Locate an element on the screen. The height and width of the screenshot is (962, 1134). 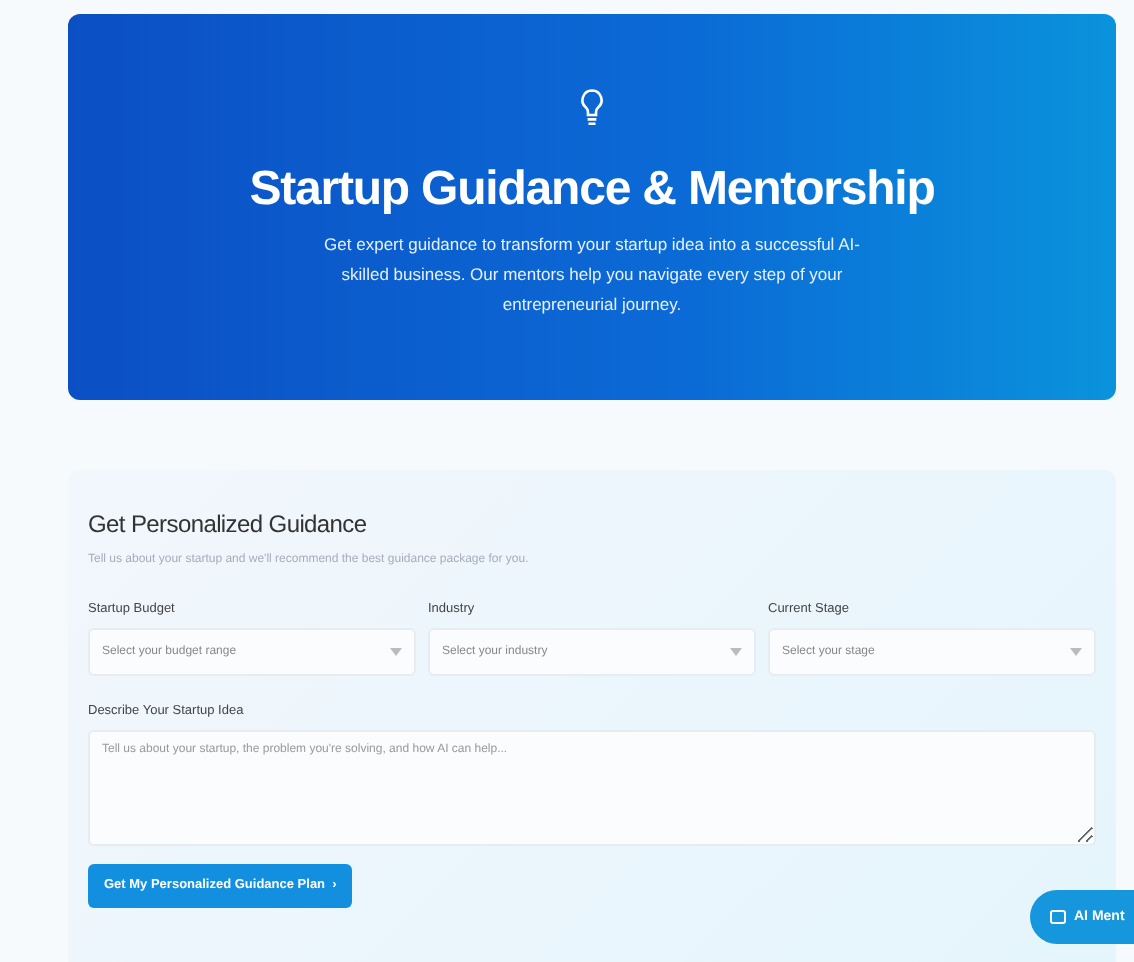
lightbulb-icon is located at coordinates (592, 108).